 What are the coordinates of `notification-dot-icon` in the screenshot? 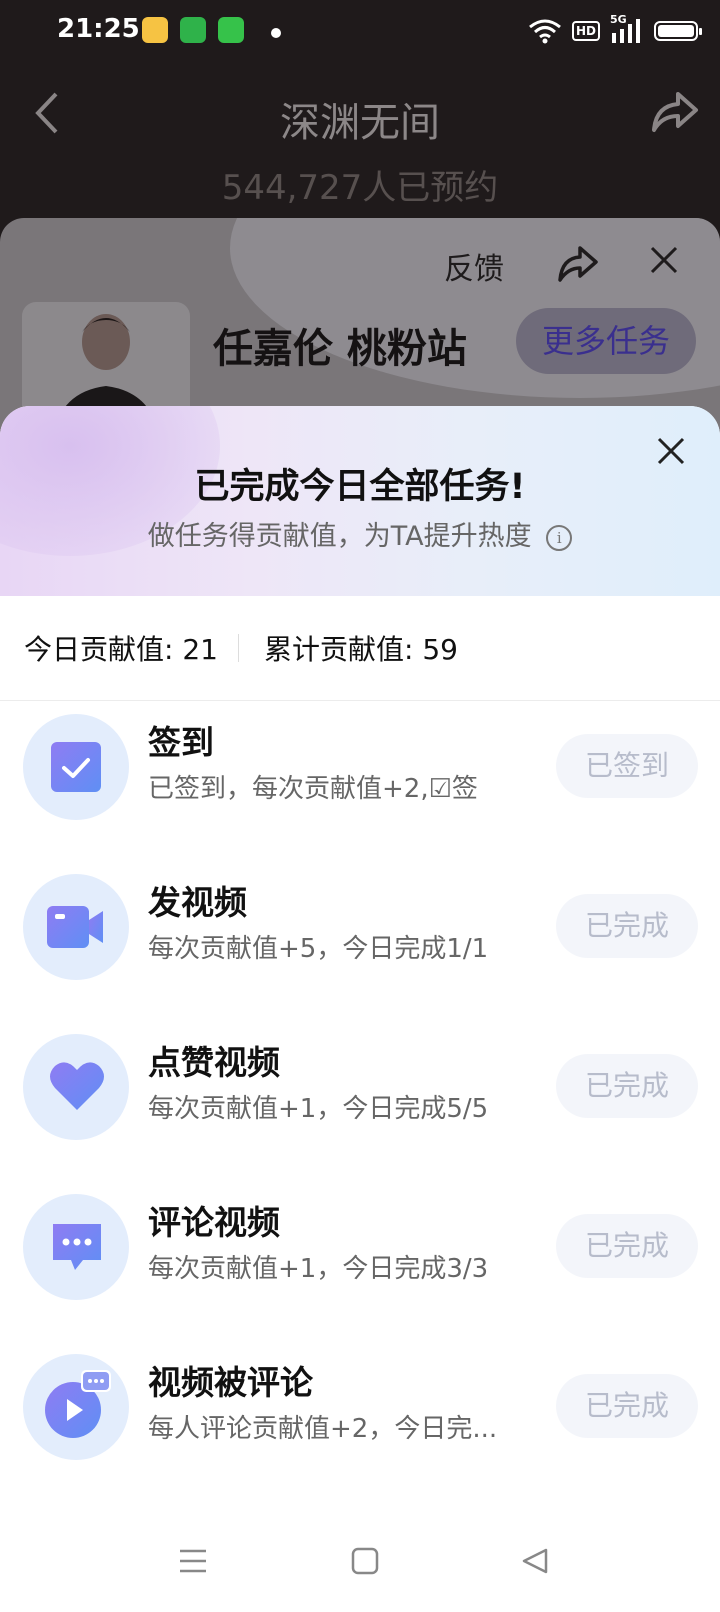 It's located at (276, 33).